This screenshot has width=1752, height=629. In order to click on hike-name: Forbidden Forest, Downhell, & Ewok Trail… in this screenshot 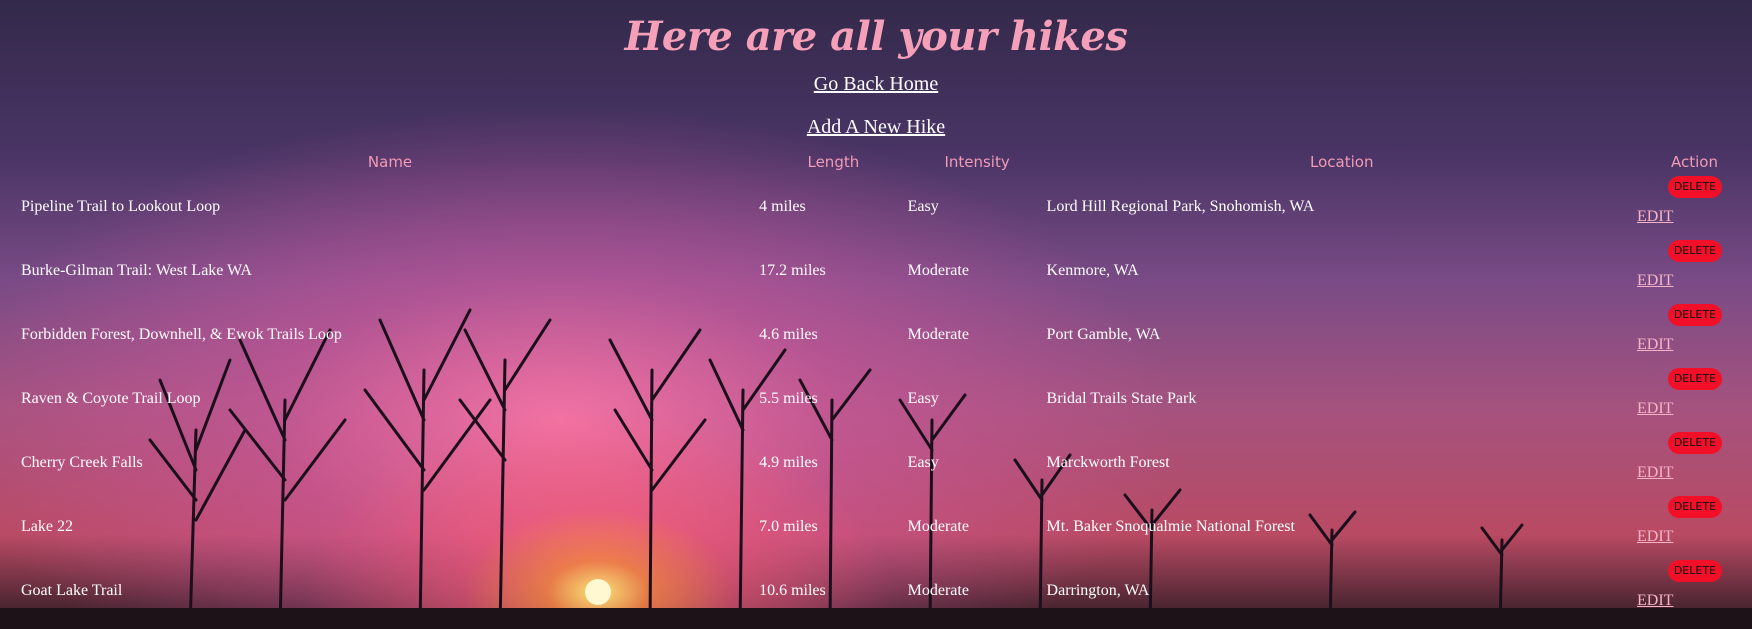, I will do `click(181, 334)`.